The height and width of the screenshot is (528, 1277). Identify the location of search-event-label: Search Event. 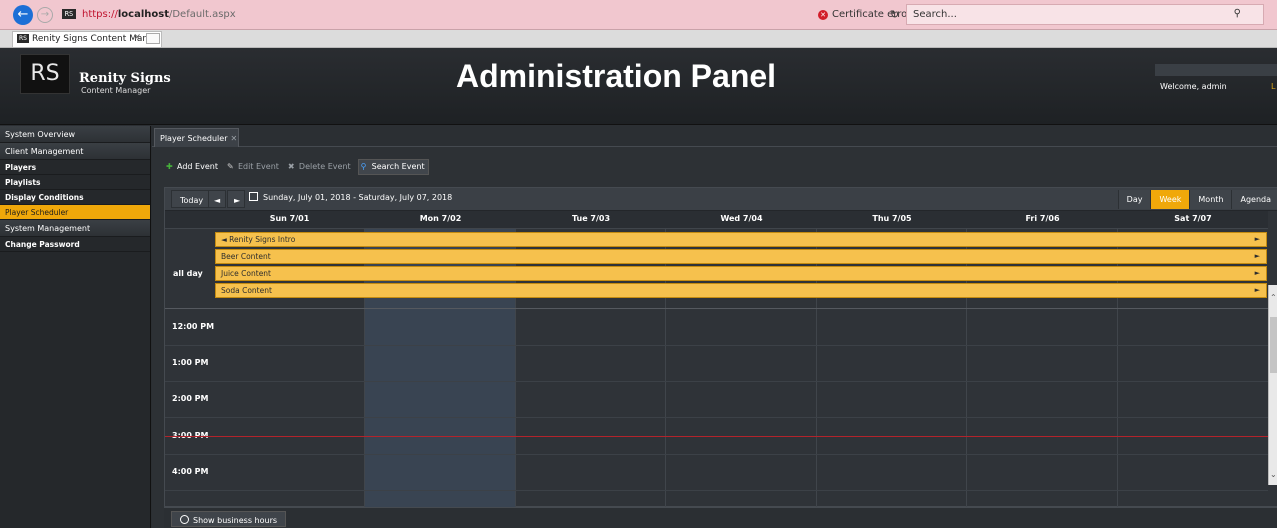
(398, 166).